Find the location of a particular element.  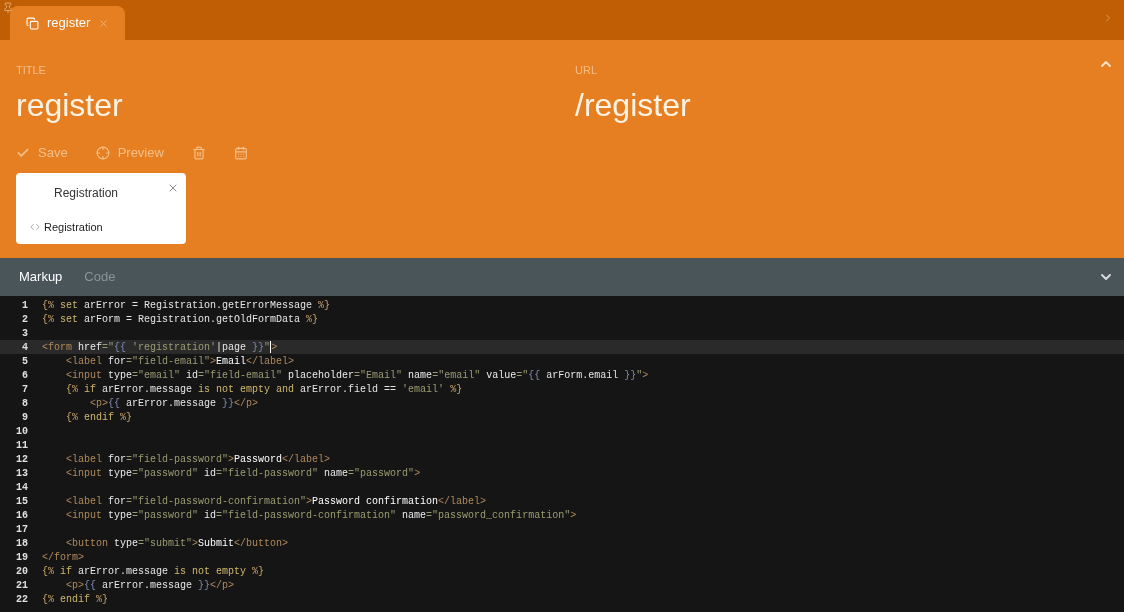

url-field: /register is located at coordinates (775, 104).